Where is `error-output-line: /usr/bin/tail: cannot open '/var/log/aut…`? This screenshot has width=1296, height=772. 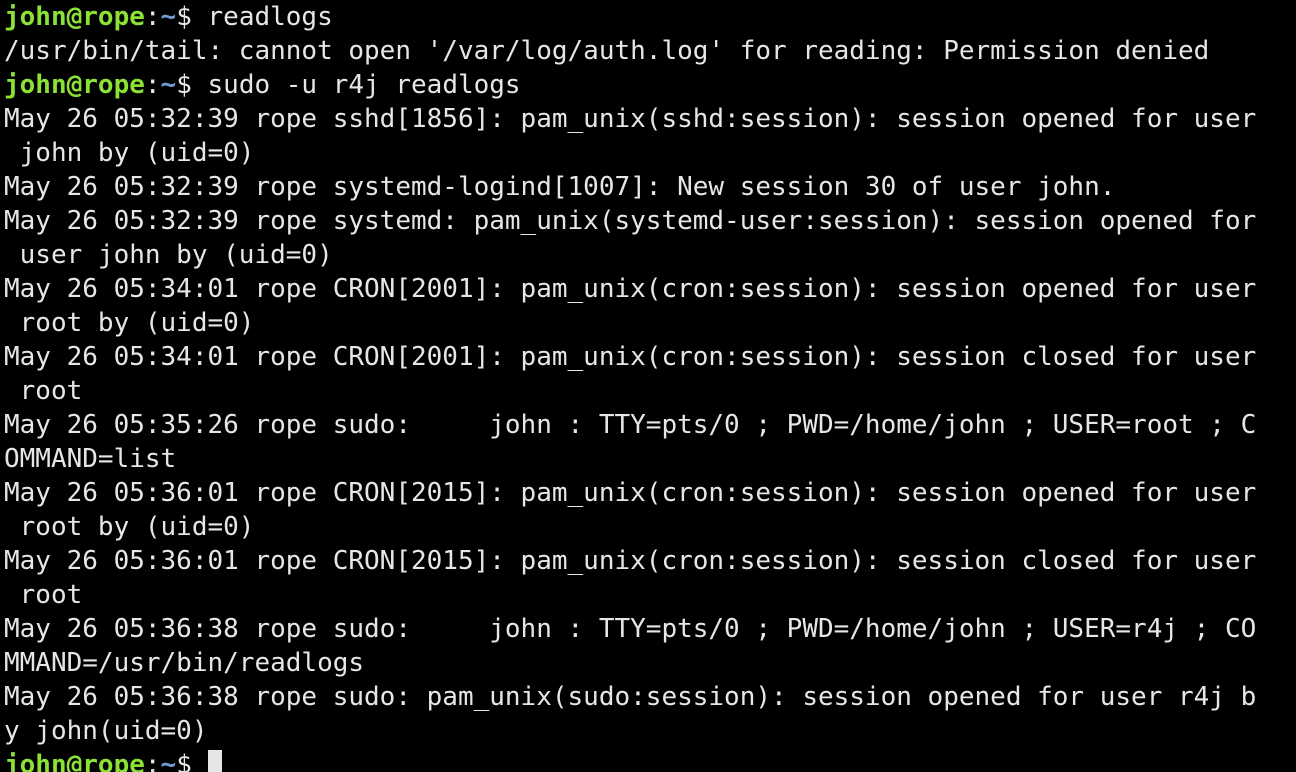 error-output-line: /usr/bin/tail: cannot open '/var/log/aut… is located at coordinates (607, 51).